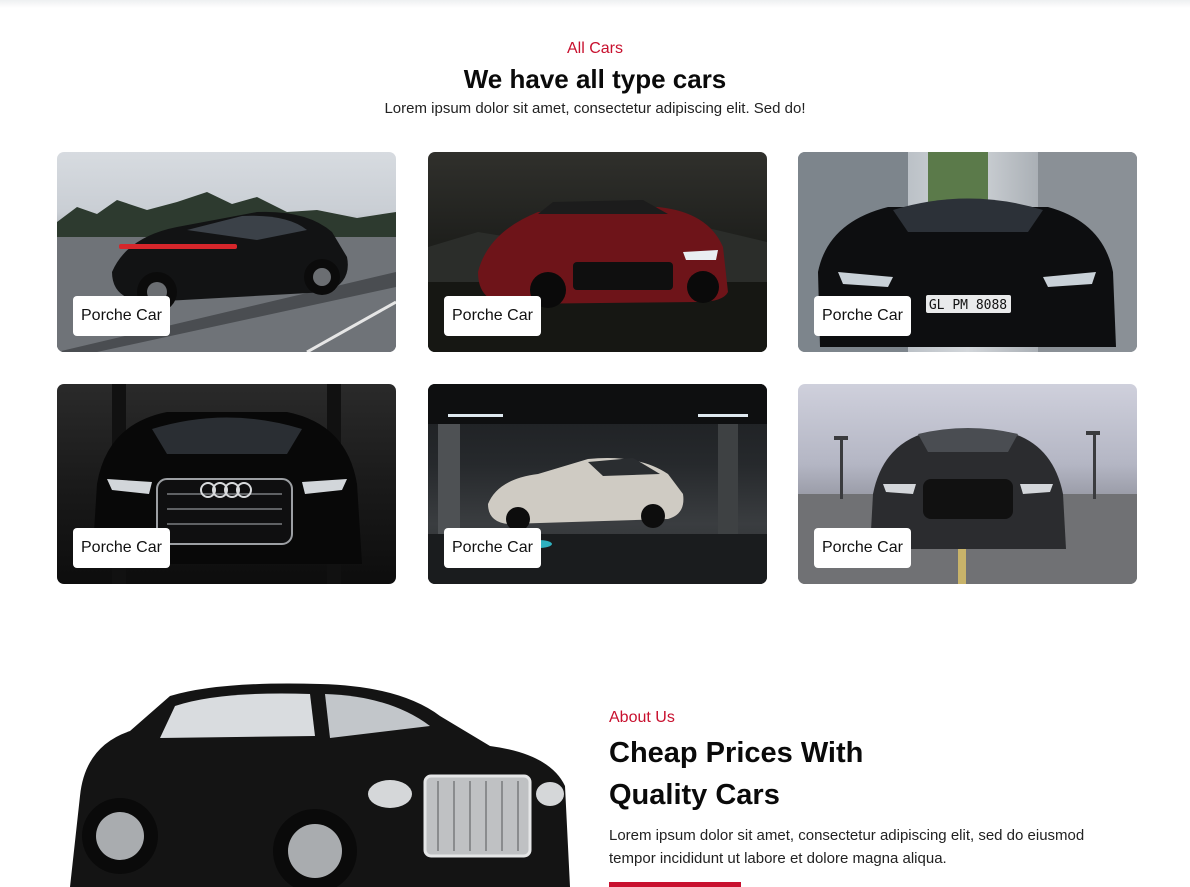 The width and height of the screenshot is (1190, 887). I want to click on all-cars-title: We have all type cars, so click(595, 79).